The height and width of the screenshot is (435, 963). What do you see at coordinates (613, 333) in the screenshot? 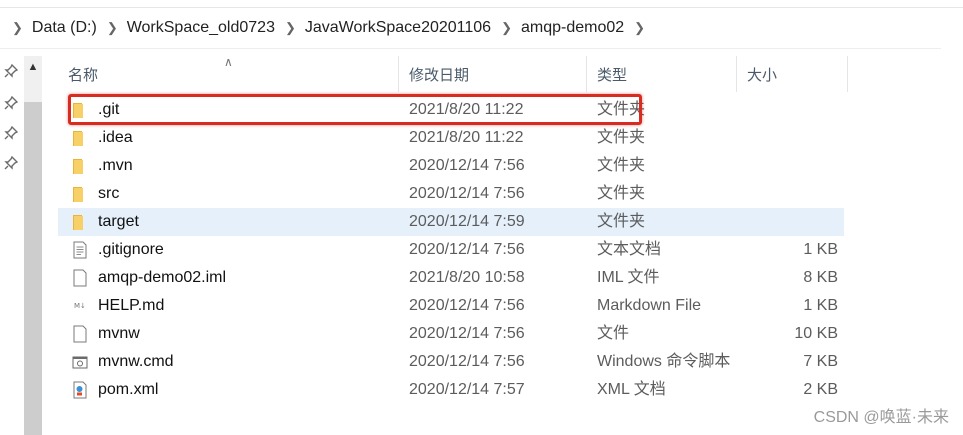
I see `file-type: 文件` at bounding box center [613, 333].